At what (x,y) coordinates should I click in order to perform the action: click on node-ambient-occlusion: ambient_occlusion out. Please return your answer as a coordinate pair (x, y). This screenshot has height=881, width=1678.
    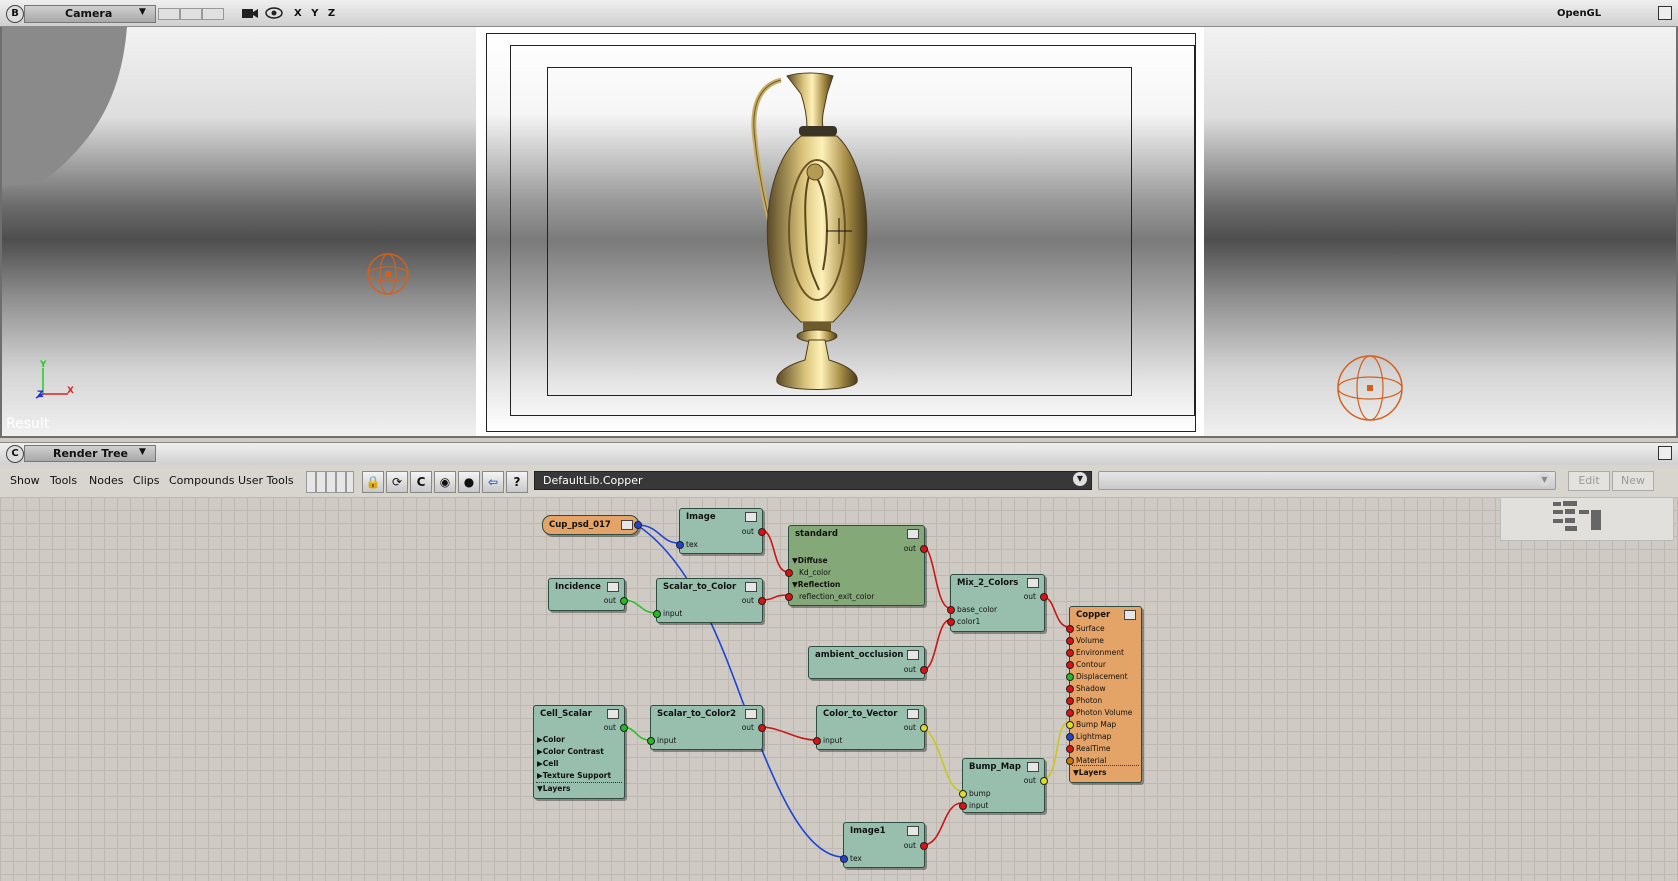
    Looking at the image, I should click on (868, 662).